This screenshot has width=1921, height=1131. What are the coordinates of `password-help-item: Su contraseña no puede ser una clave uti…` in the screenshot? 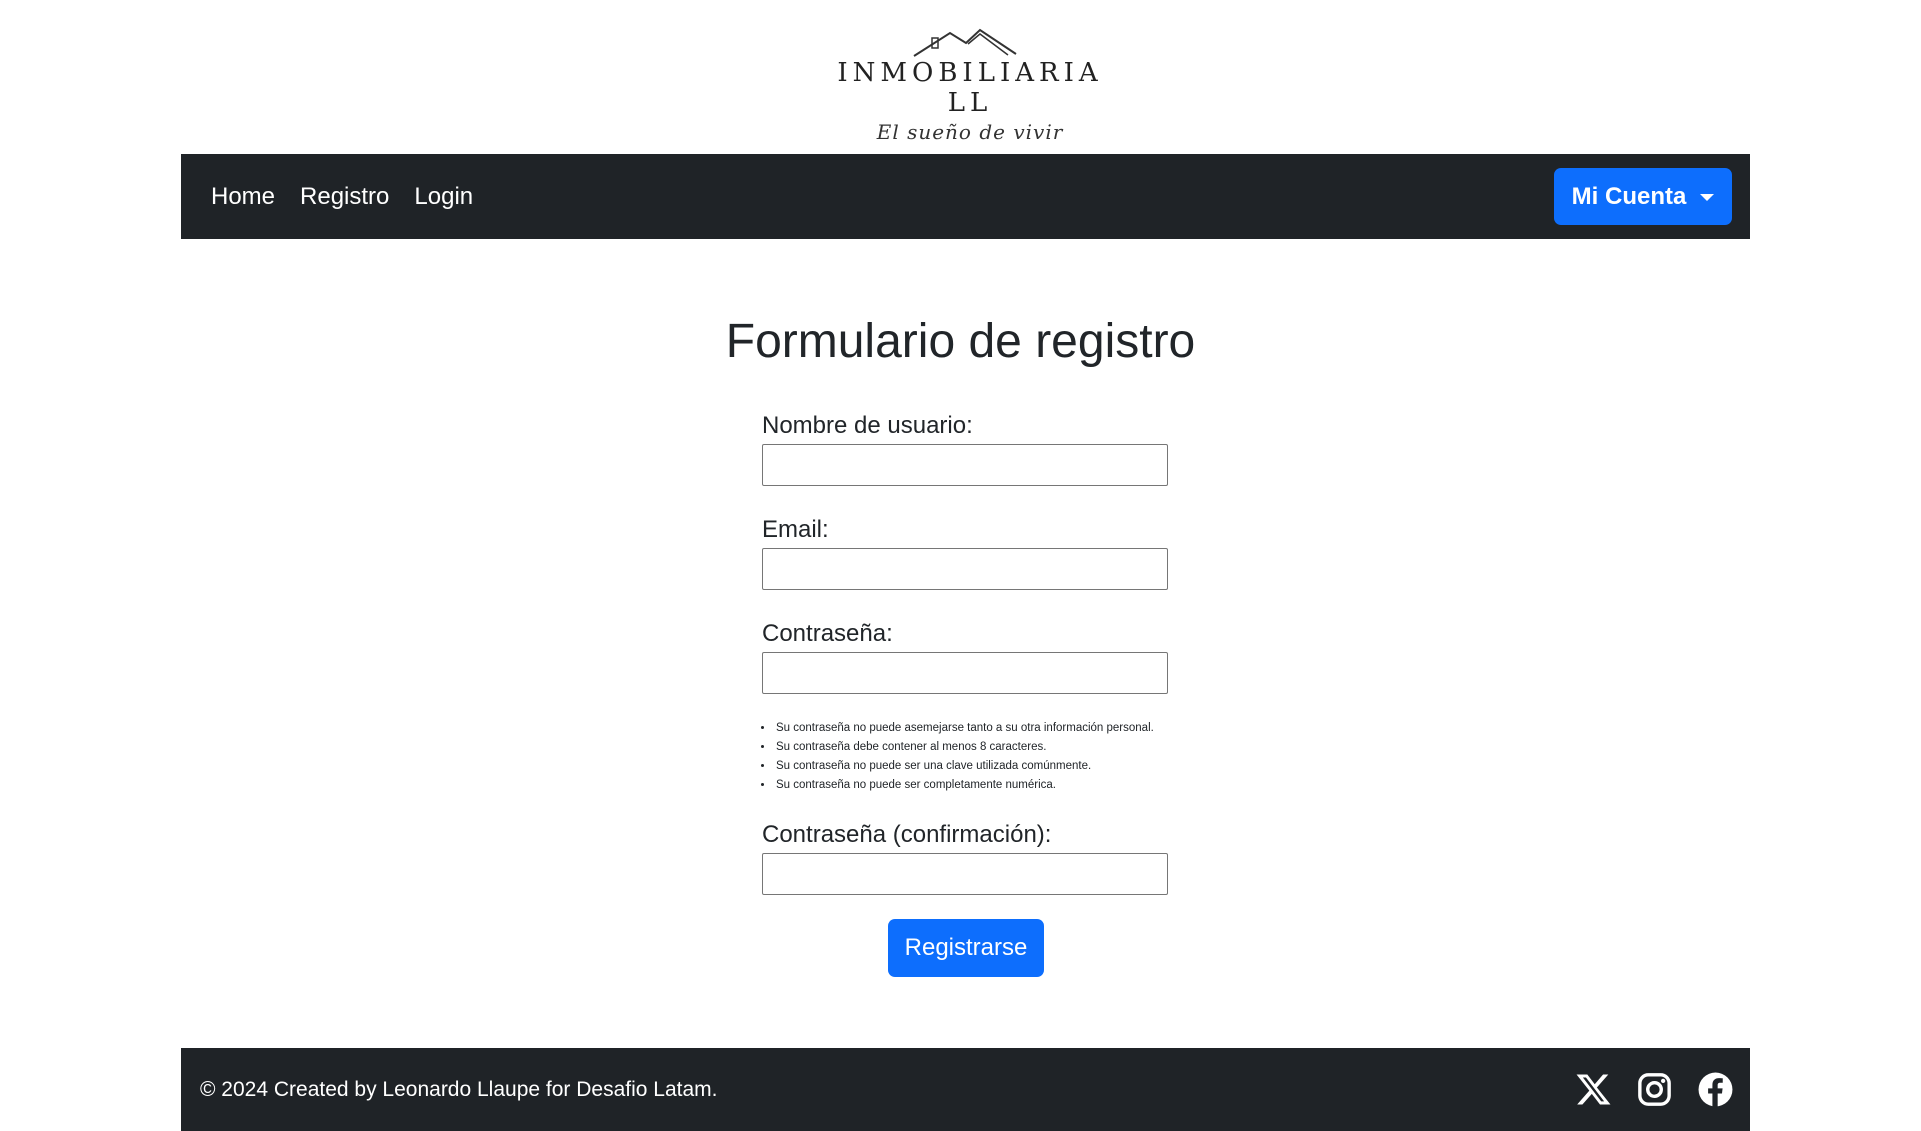 It's located at (964, 766).